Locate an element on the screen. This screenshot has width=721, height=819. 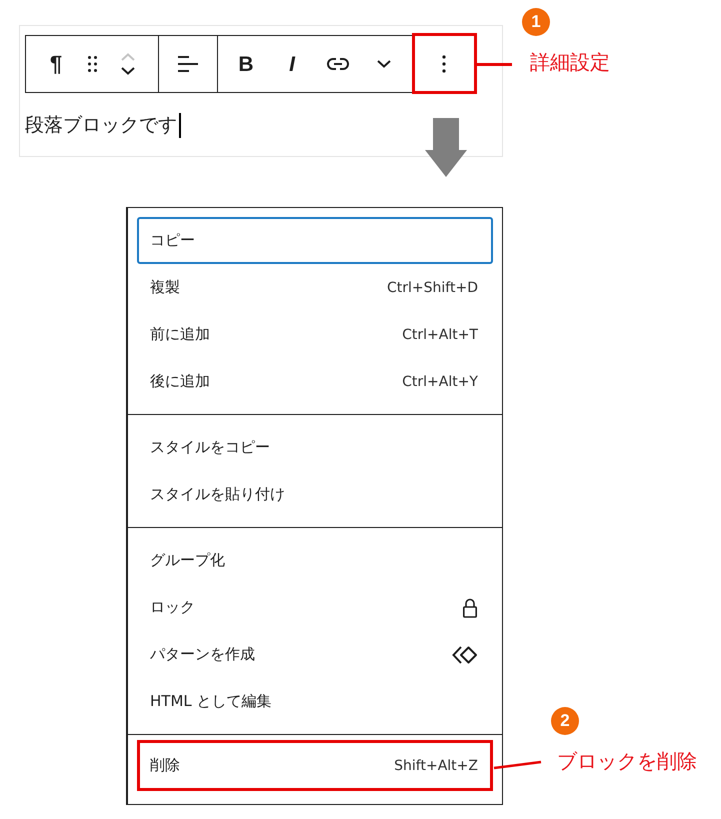
align-left-icon is located at coordinates (188, 64).